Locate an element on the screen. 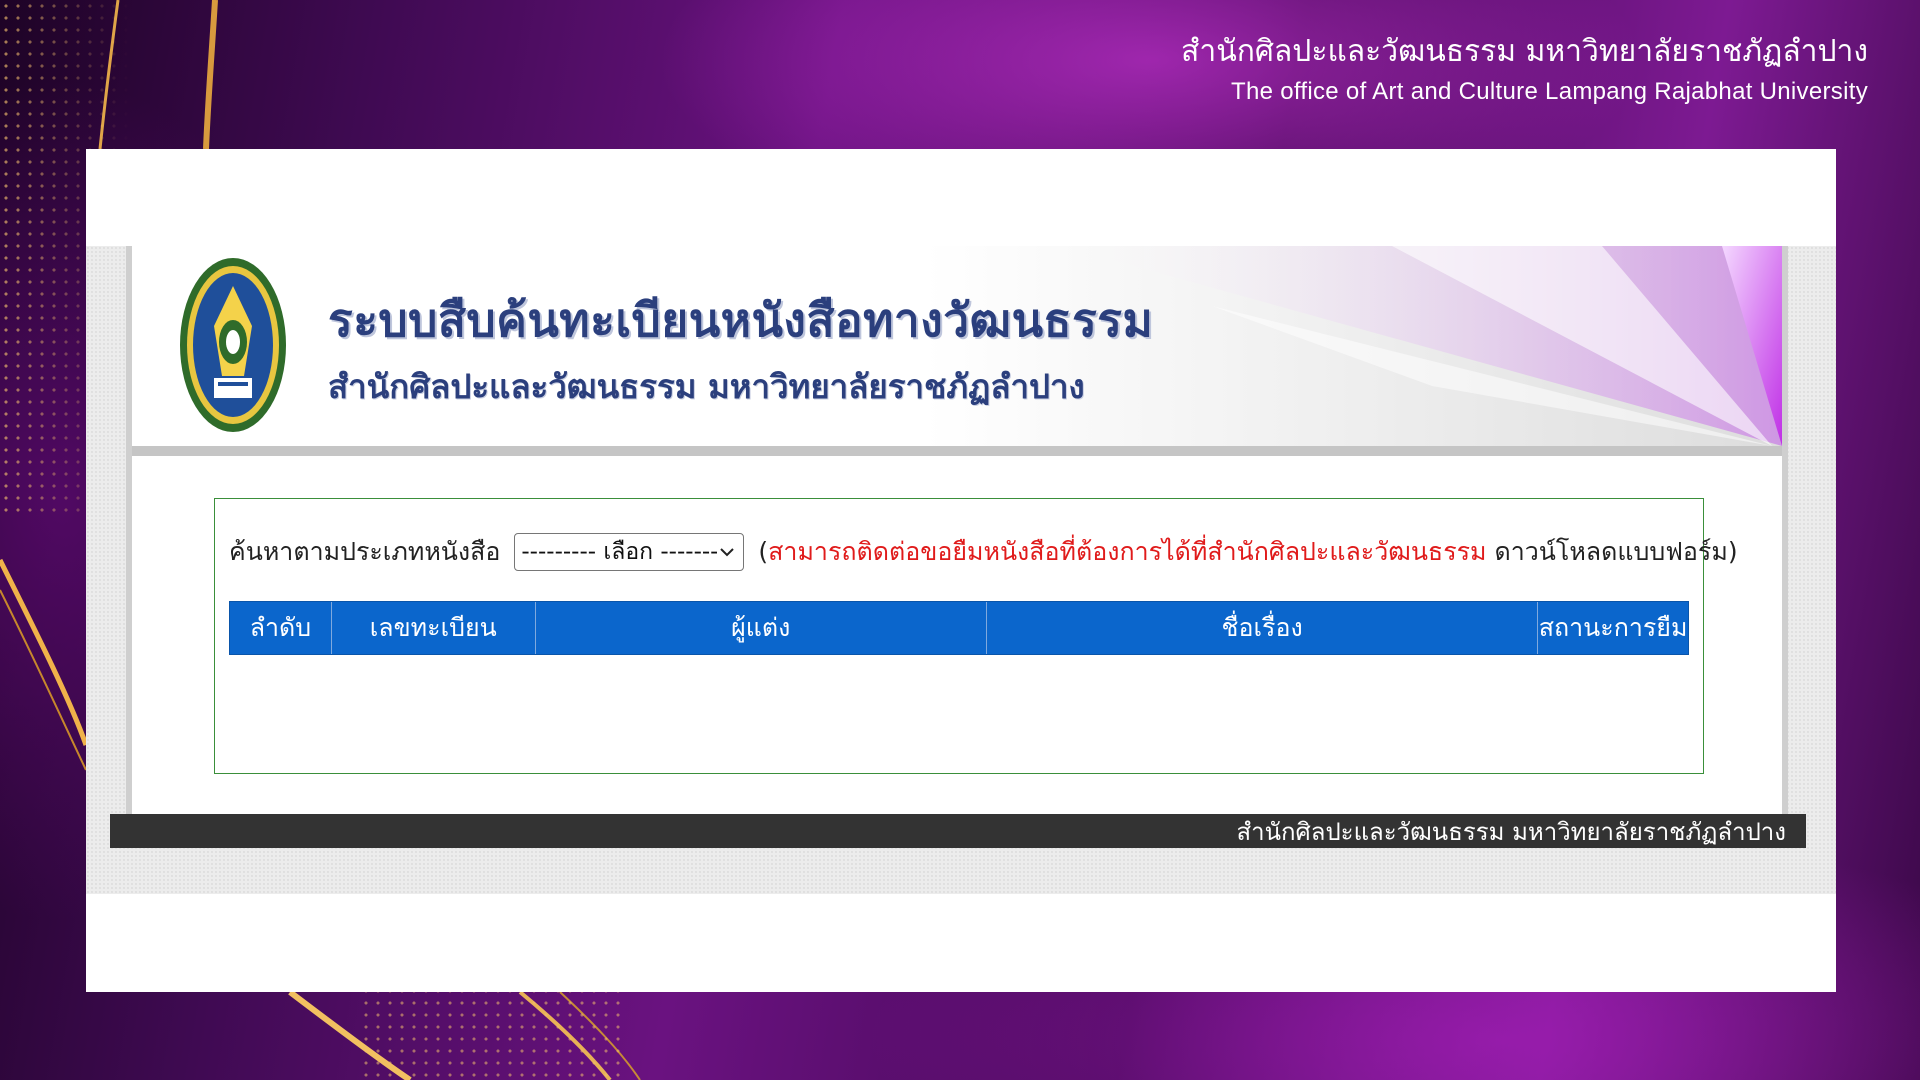  note-close-paren: ) is located at coordinates (1732, 551).